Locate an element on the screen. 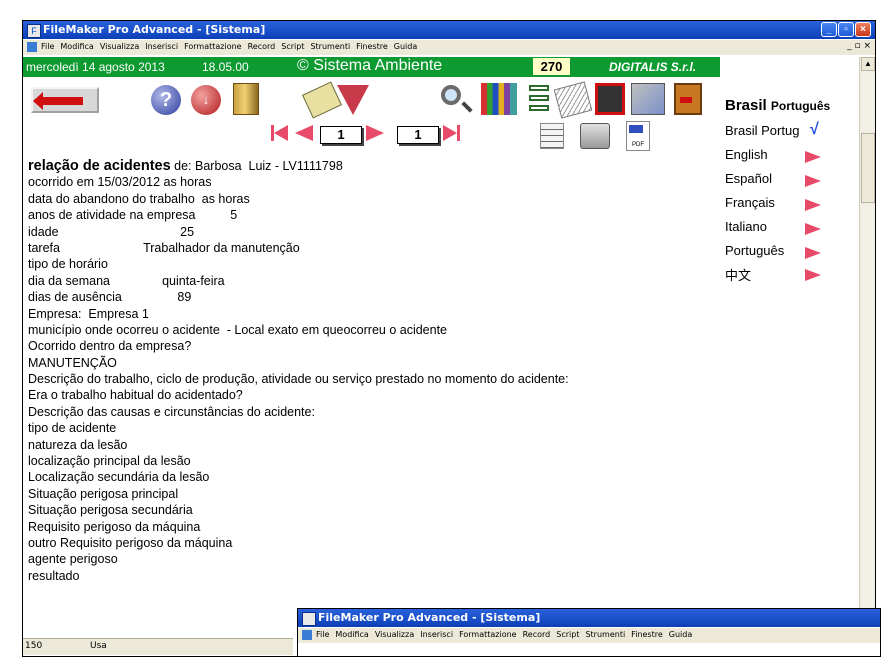 The height and width of the screenshot is (657, 881). pdf-icon: PDF is located at coordinates (638, 136).